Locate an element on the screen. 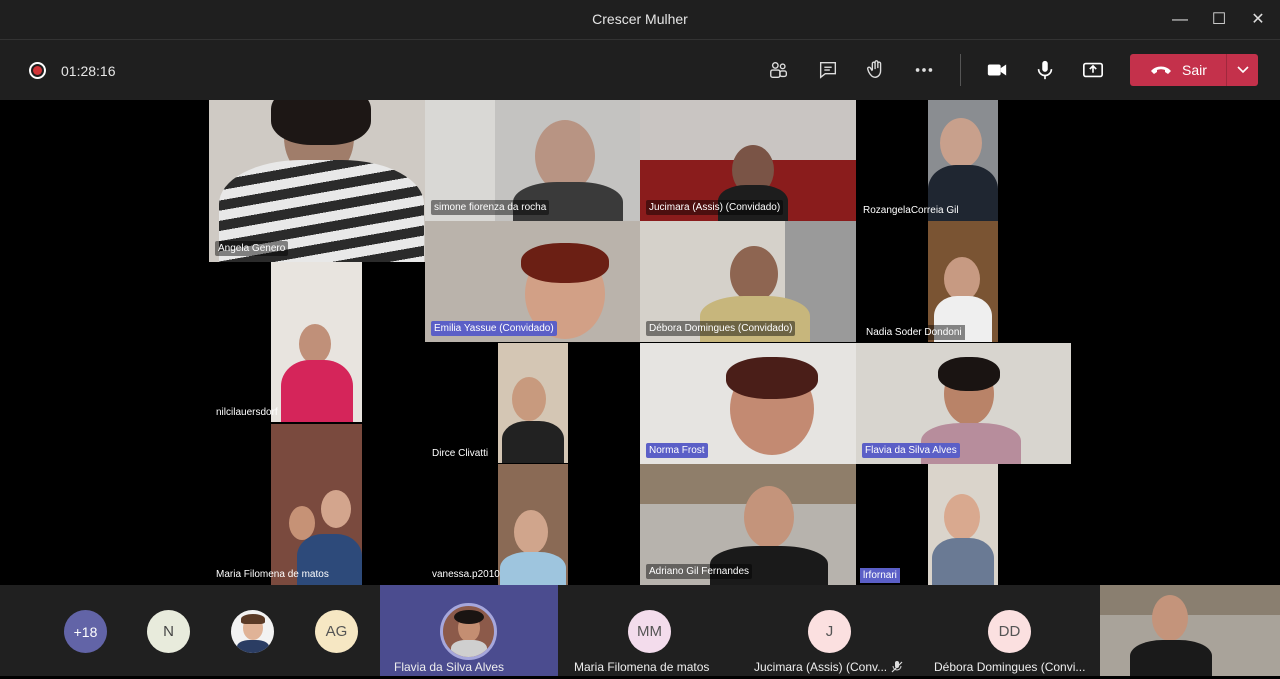 The image size is (1280, 679). participant-name: Norma Frost is located at coordinates (677, 450).